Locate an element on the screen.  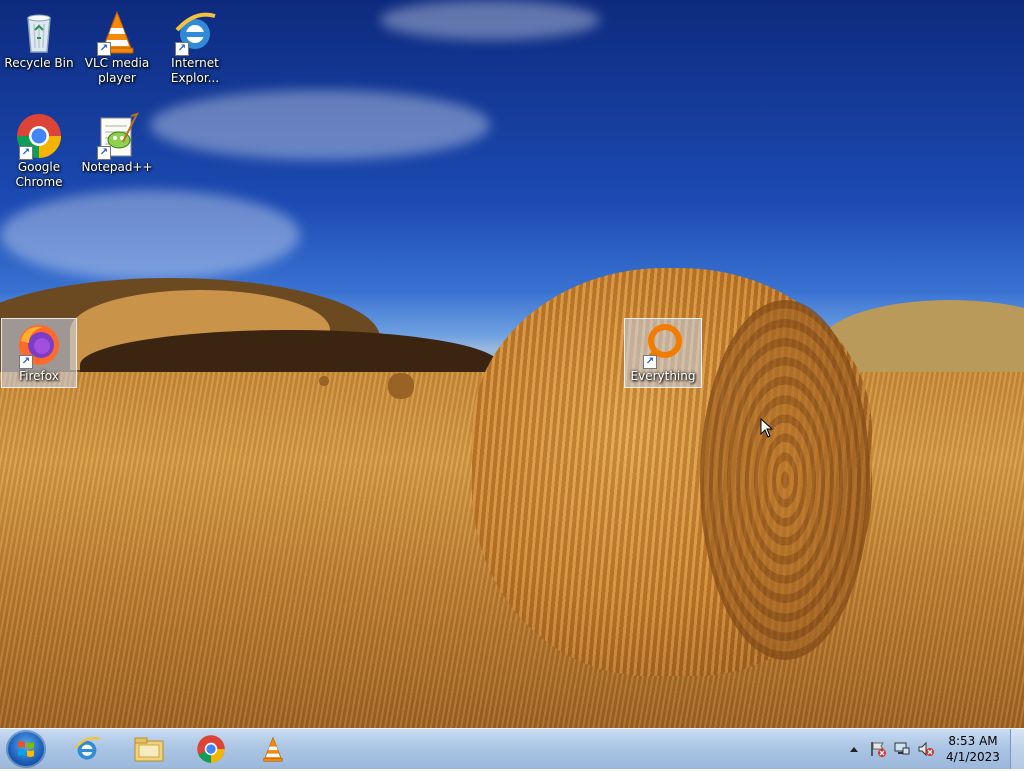
desktop-icon-everything: ↗ Everything is located at coordinates (663, 353).